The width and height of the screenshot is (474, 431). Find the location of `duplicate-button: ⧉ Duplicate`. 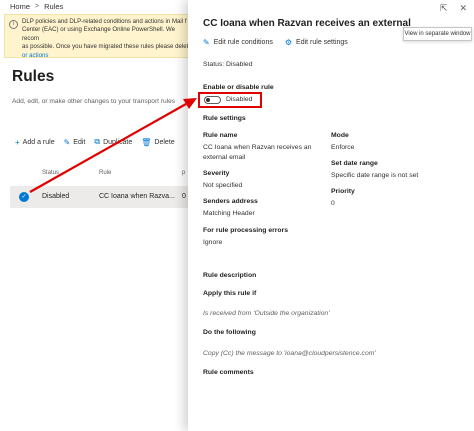

duplicate-button: ⧉ Duplicate is located at coordinates (113, 142).